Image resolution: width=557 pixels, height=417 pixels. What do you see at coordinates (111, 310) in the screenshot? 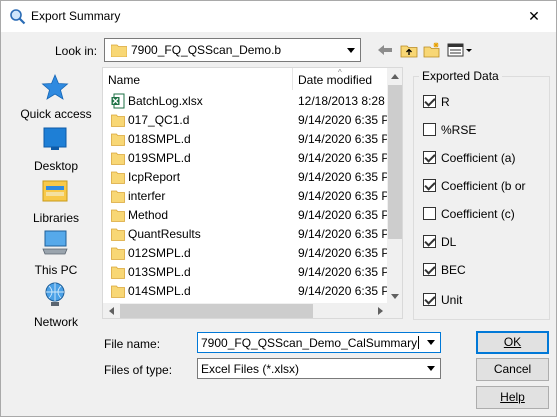
I see `scroll-left-icon` at bounding box center [111, 310].